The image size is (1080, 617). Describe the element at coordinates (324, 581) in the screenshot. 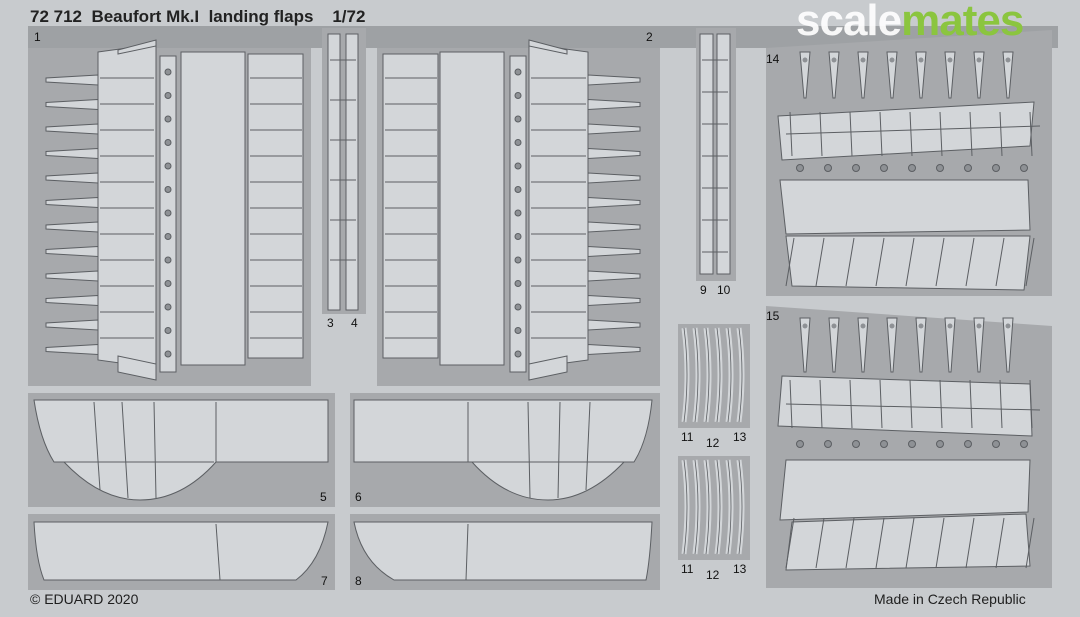

I see `part-number-7: 7` at that location.